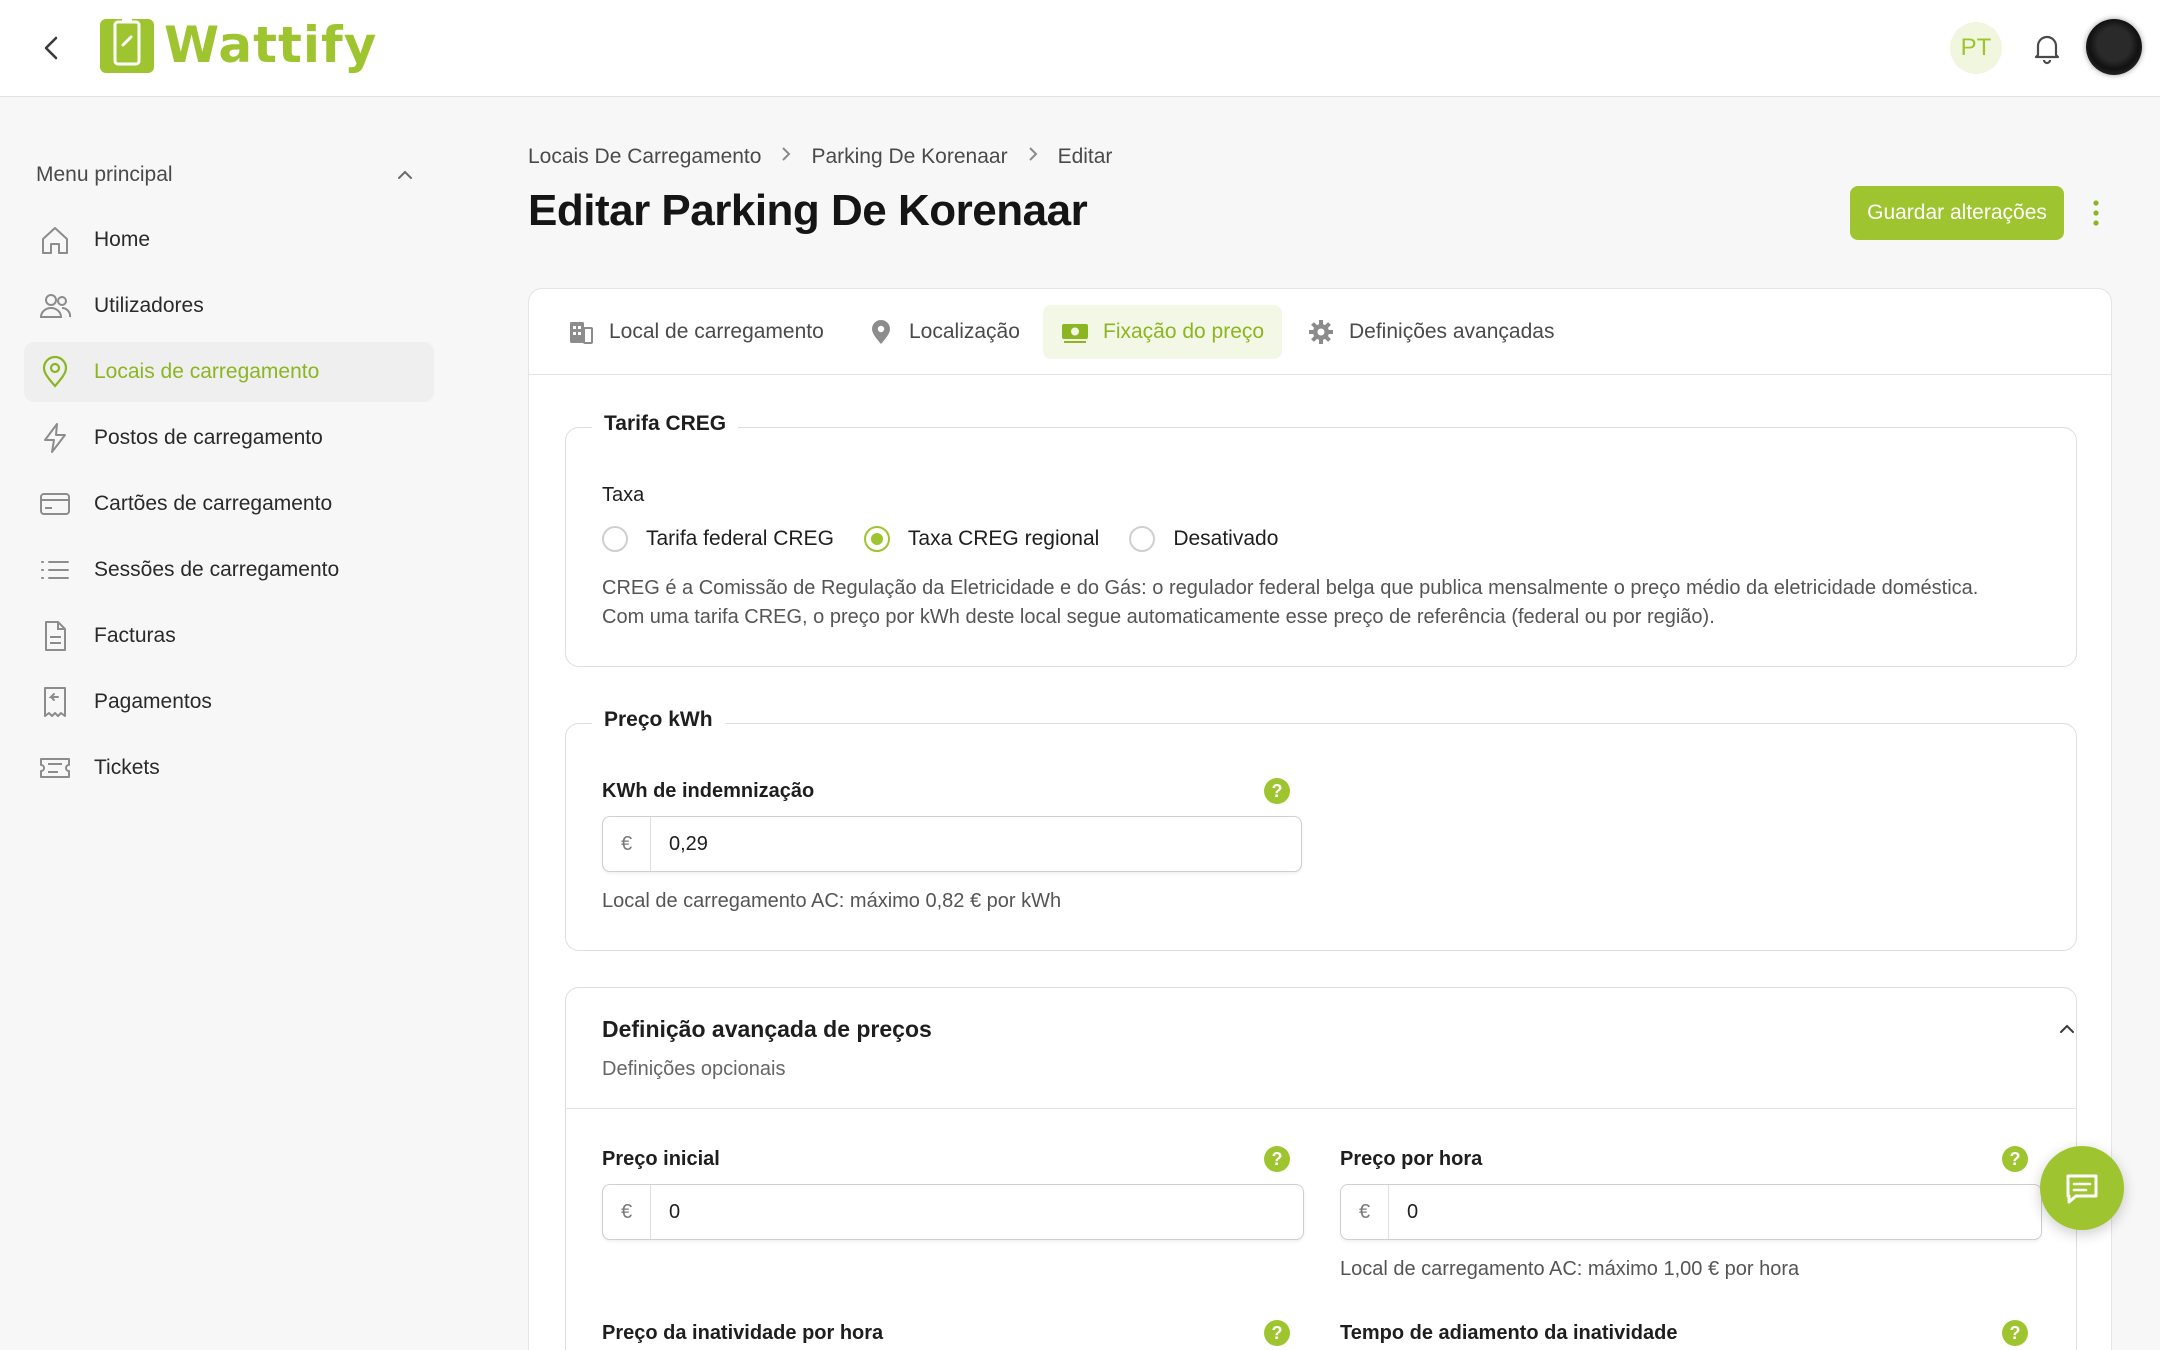 The height and width of the screenshot is (1350, 2160). What do you see at coordinates (2047, 48) in the screenshot?
I see `bell-icon` at bounding box center [2047, 48].